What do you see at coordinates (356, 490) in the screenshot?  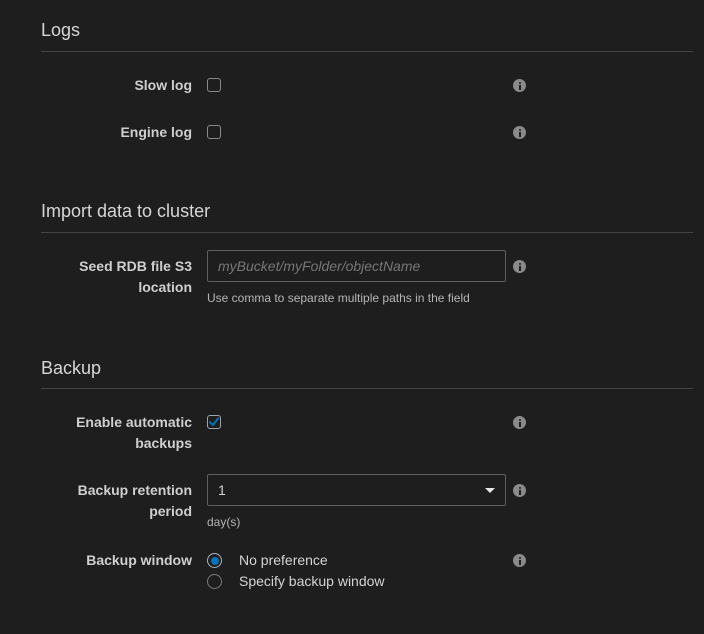 I see `backup-retention-select: 1` at bounding box center [356, 490].